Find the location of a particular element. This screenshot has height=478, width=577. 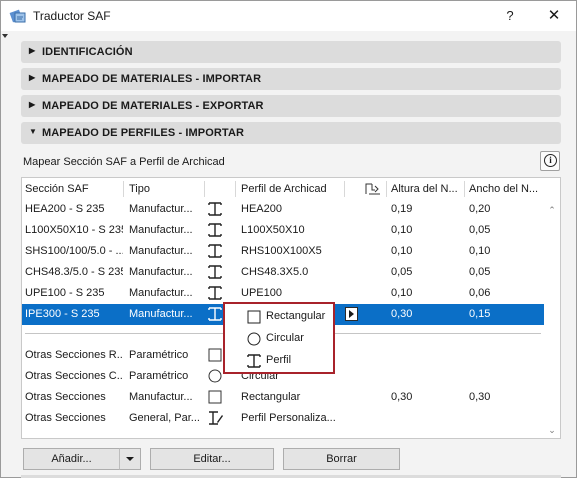

header-tipo: Tipo is located at coordinates (139, 189).